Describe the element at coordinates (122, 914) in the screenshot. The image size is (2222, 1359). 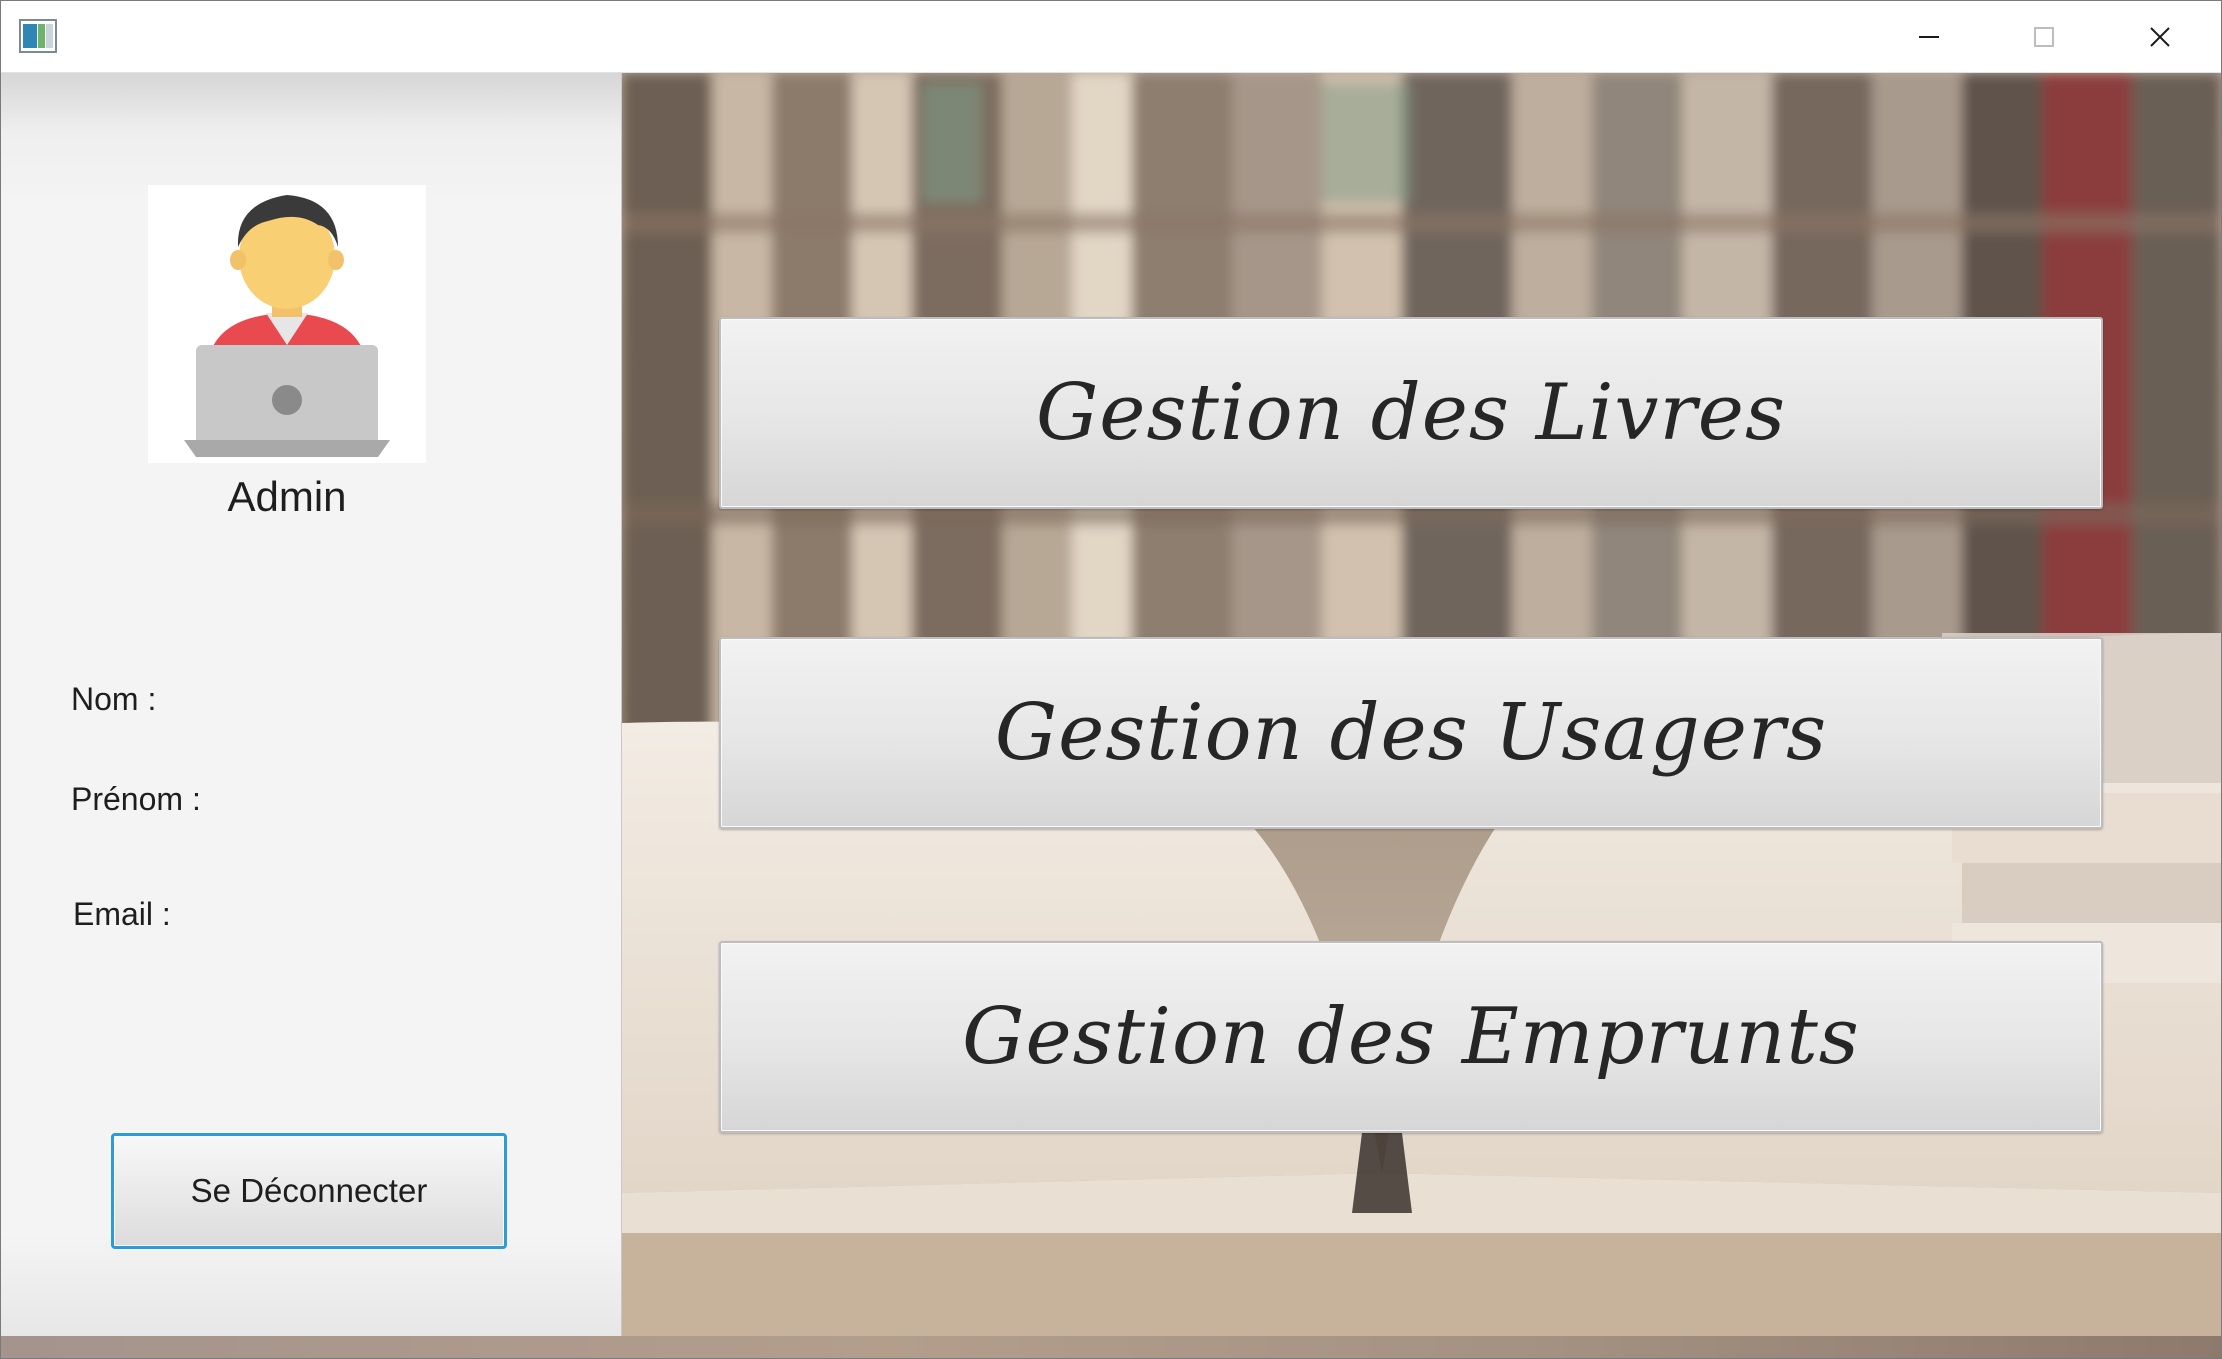
I see `email-label: Email :` at that location.